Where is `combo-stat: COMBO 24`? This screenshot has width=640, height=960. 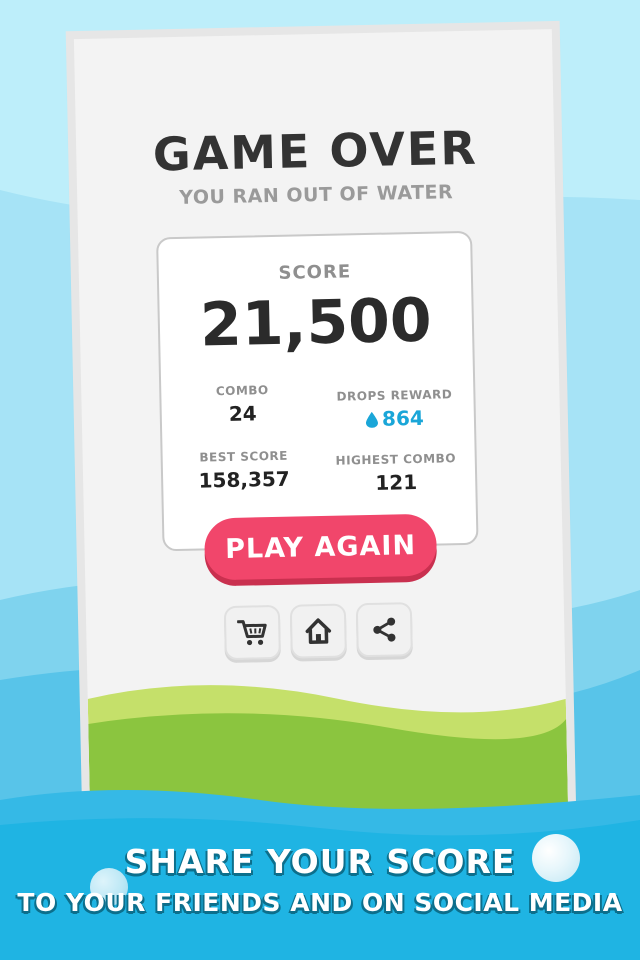 combo-stat: COMBO 24 is located at coordinates (242, 404).